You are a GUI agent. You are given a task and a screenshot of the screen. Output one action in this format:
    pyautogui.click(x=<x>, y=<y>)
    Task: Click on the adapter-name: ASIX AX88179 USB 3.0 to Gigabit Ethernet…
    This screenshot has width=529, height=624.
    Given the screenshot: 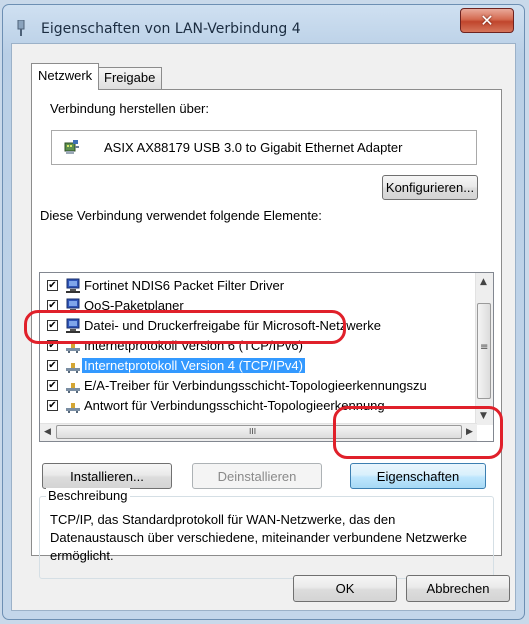 What is the action you would take?
    pyautogui.click(x=253, y=147)
    